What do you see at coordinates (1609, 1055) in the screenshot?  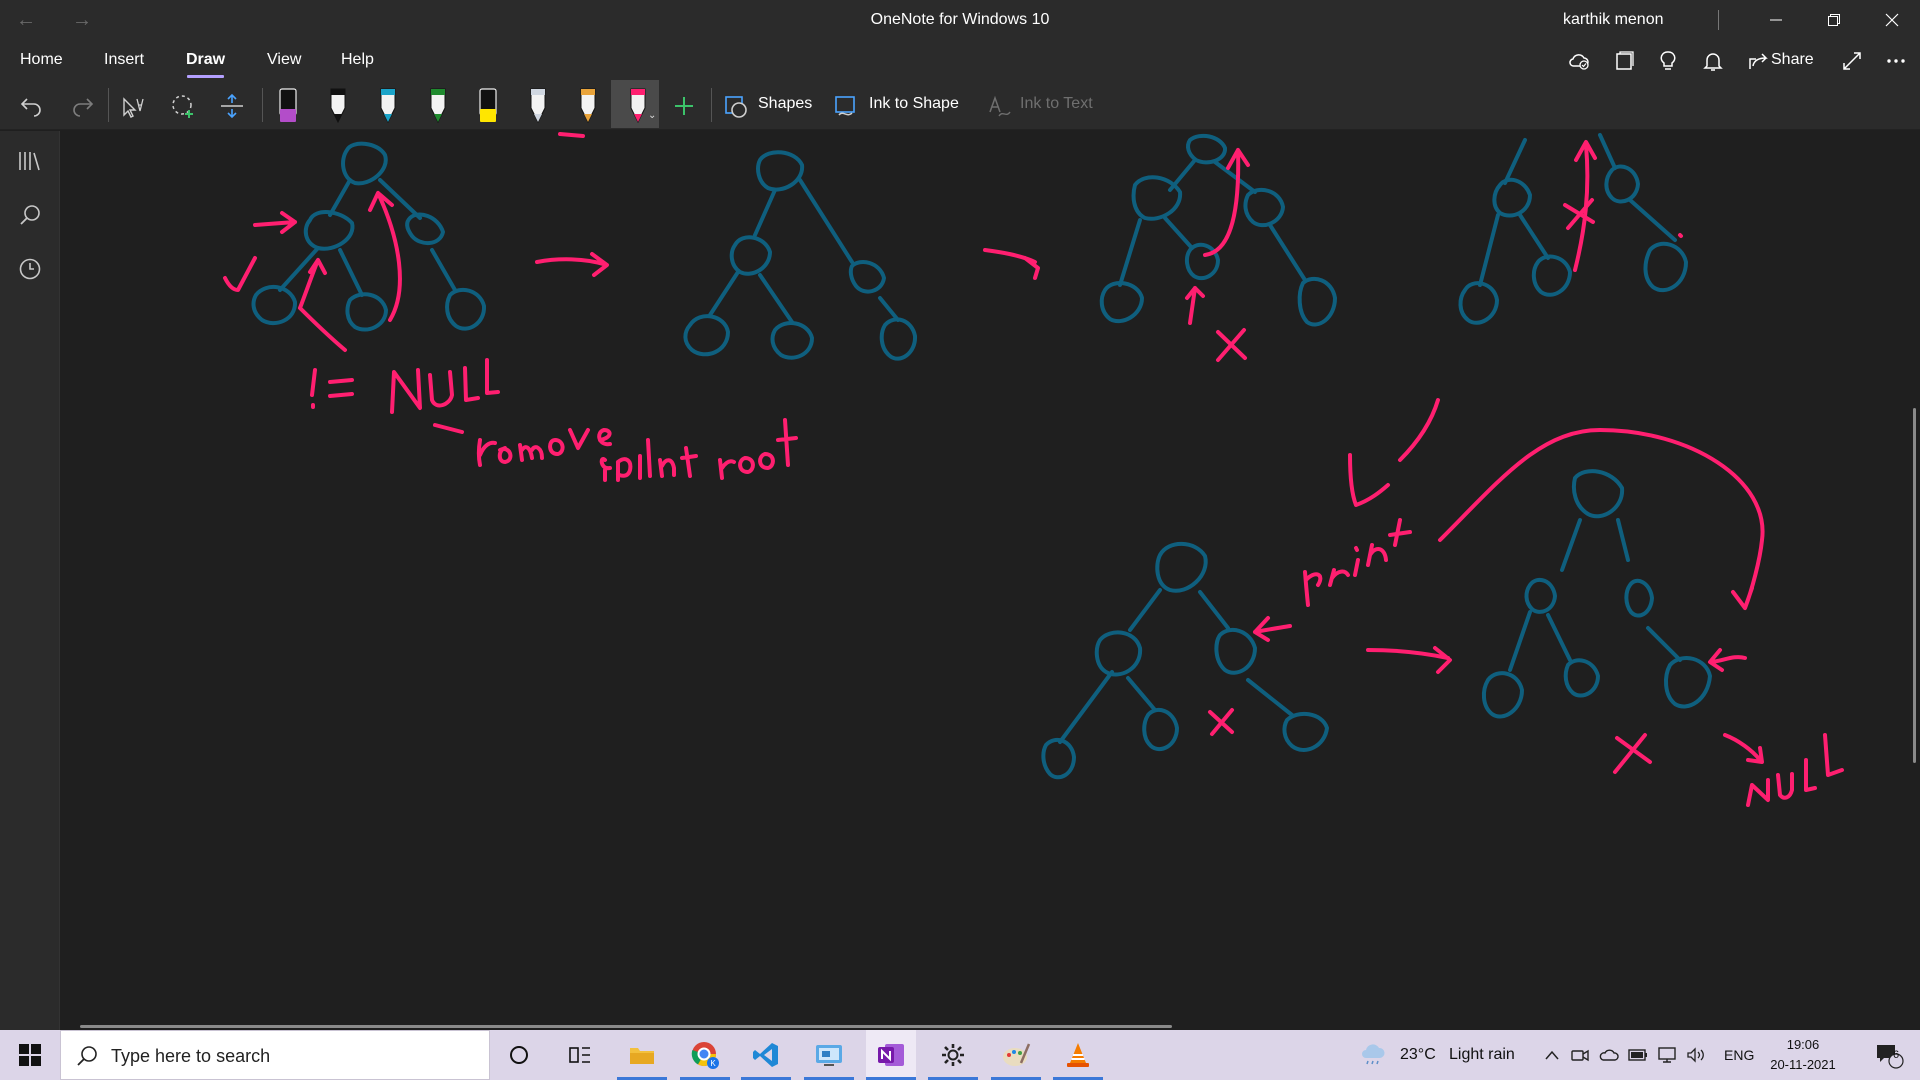 I see `onedrive-icon-wrap` at bounding box center [1609, 1055].